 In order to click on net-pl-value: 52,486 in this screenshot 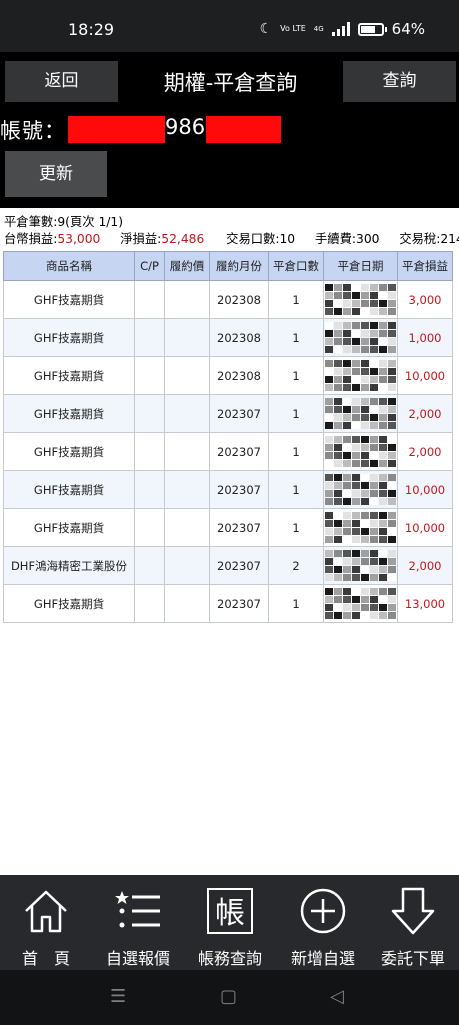, I will do `click(183, 239)`.